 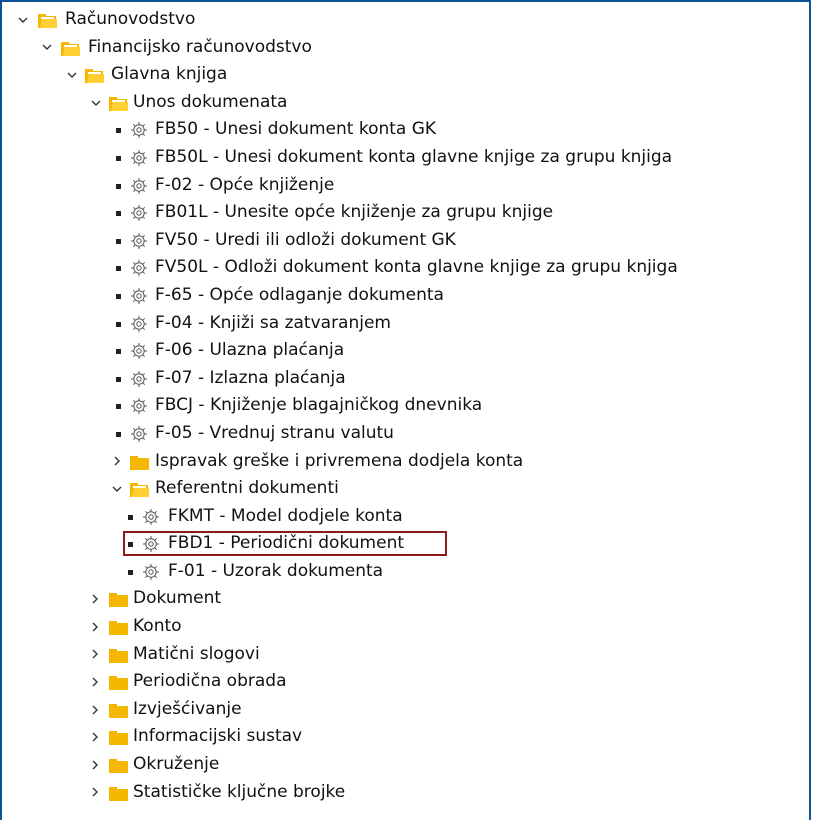 I want to click on tree-node-informacijski-sustav: Informacijski sustav, so click(x=407, y=737).